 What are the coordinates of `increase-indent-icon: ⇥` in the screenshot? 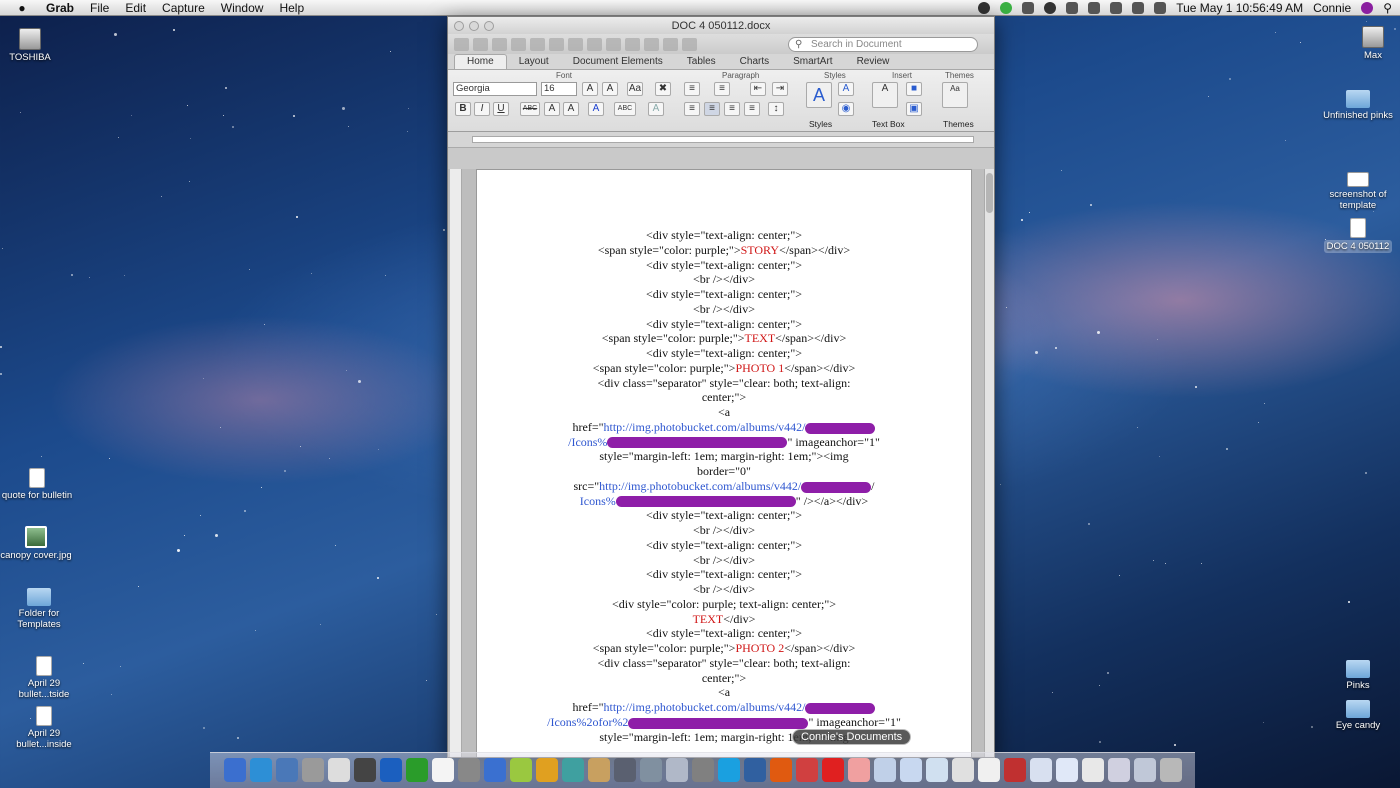 It's located at (780, 89).